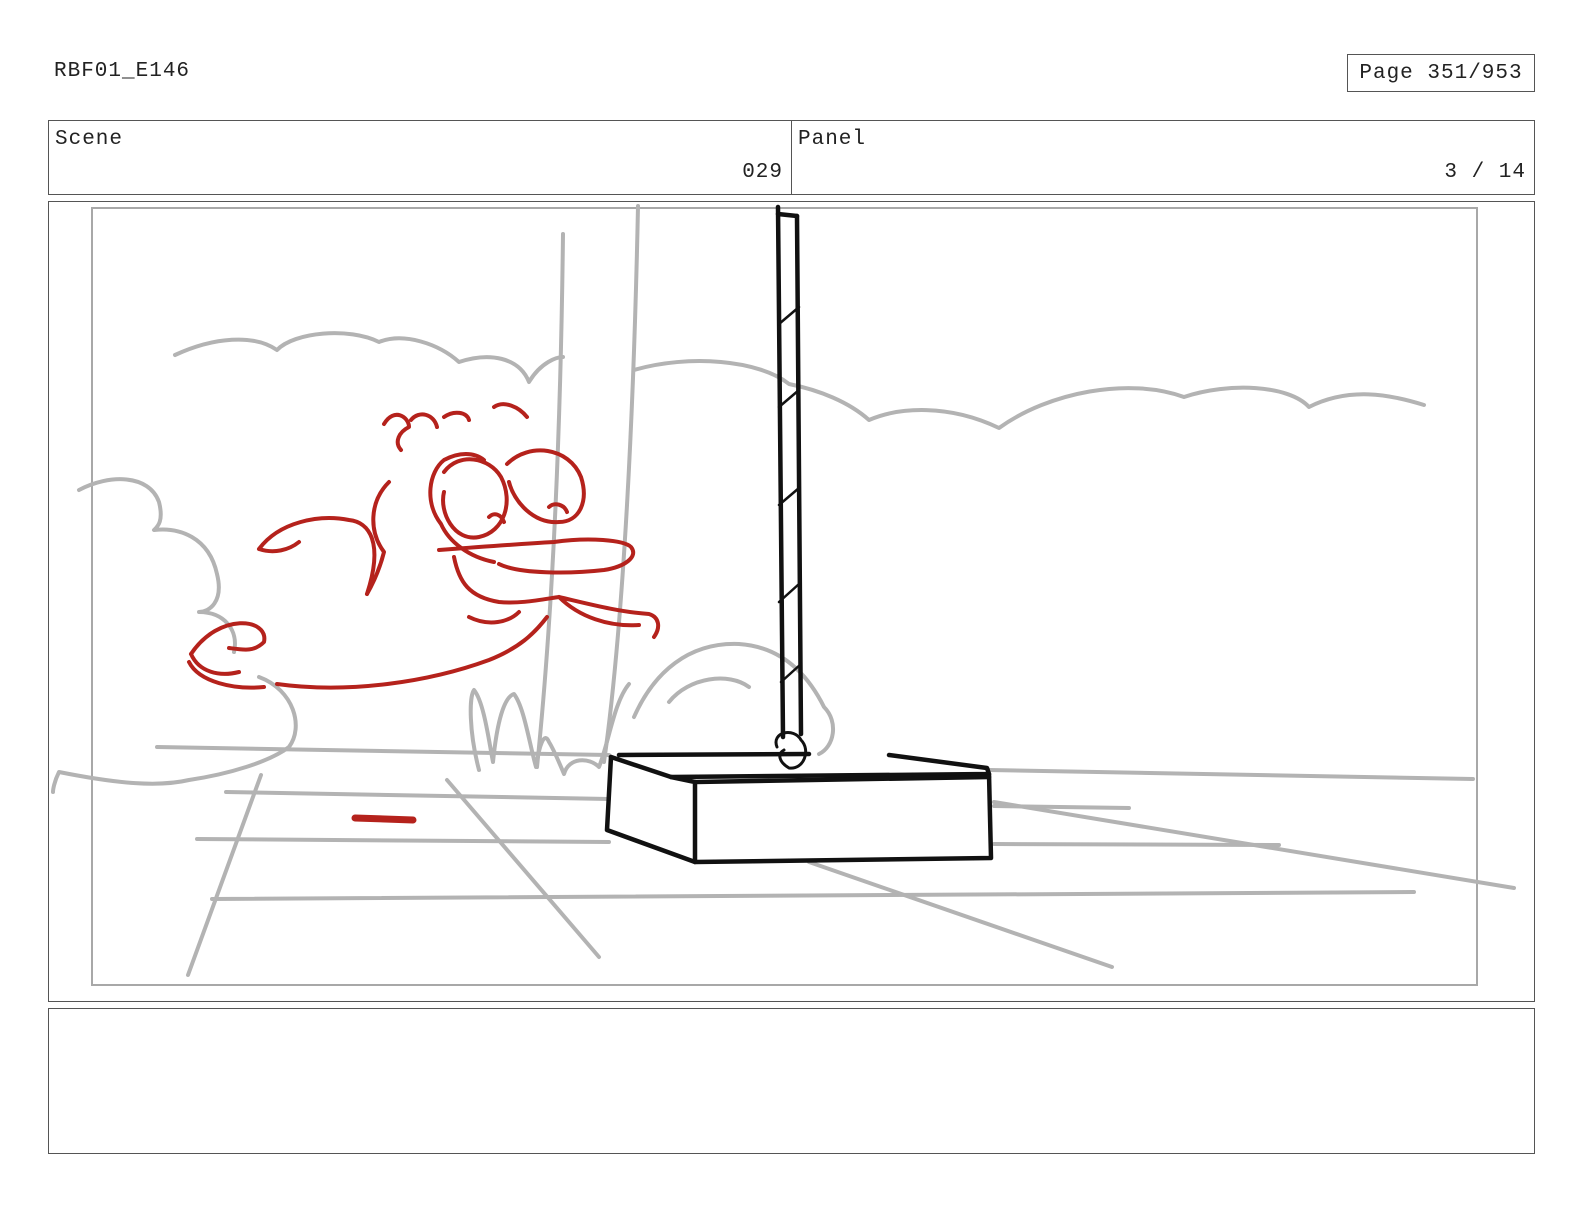 The width and height of the screenshot is (1584, 1224). I want to click on cloud-left, so click(369, 357).